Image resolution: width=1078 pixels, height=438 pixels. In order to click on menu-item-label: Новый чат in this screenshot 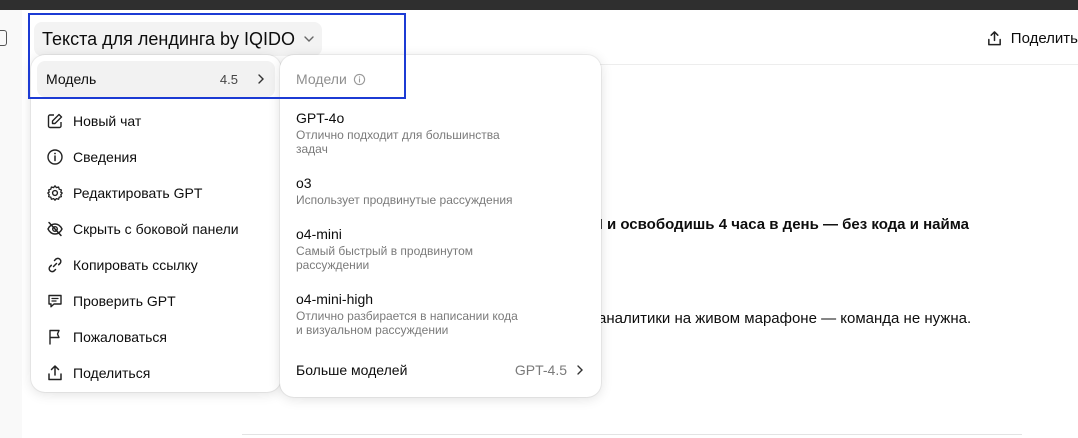, I will do `click(107, 121)`.